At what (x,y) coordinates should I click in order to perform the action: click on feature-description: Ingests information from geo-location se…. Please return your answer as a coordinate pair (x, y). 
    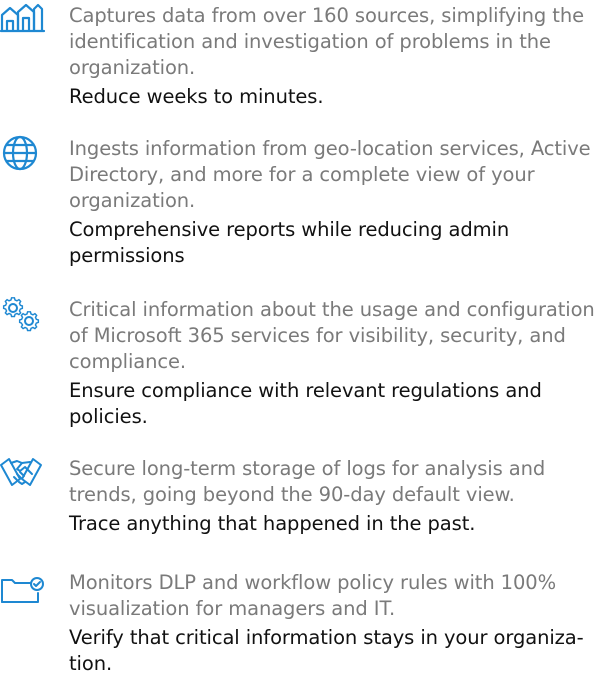
    Looking at the image, I should click on (330, 174).